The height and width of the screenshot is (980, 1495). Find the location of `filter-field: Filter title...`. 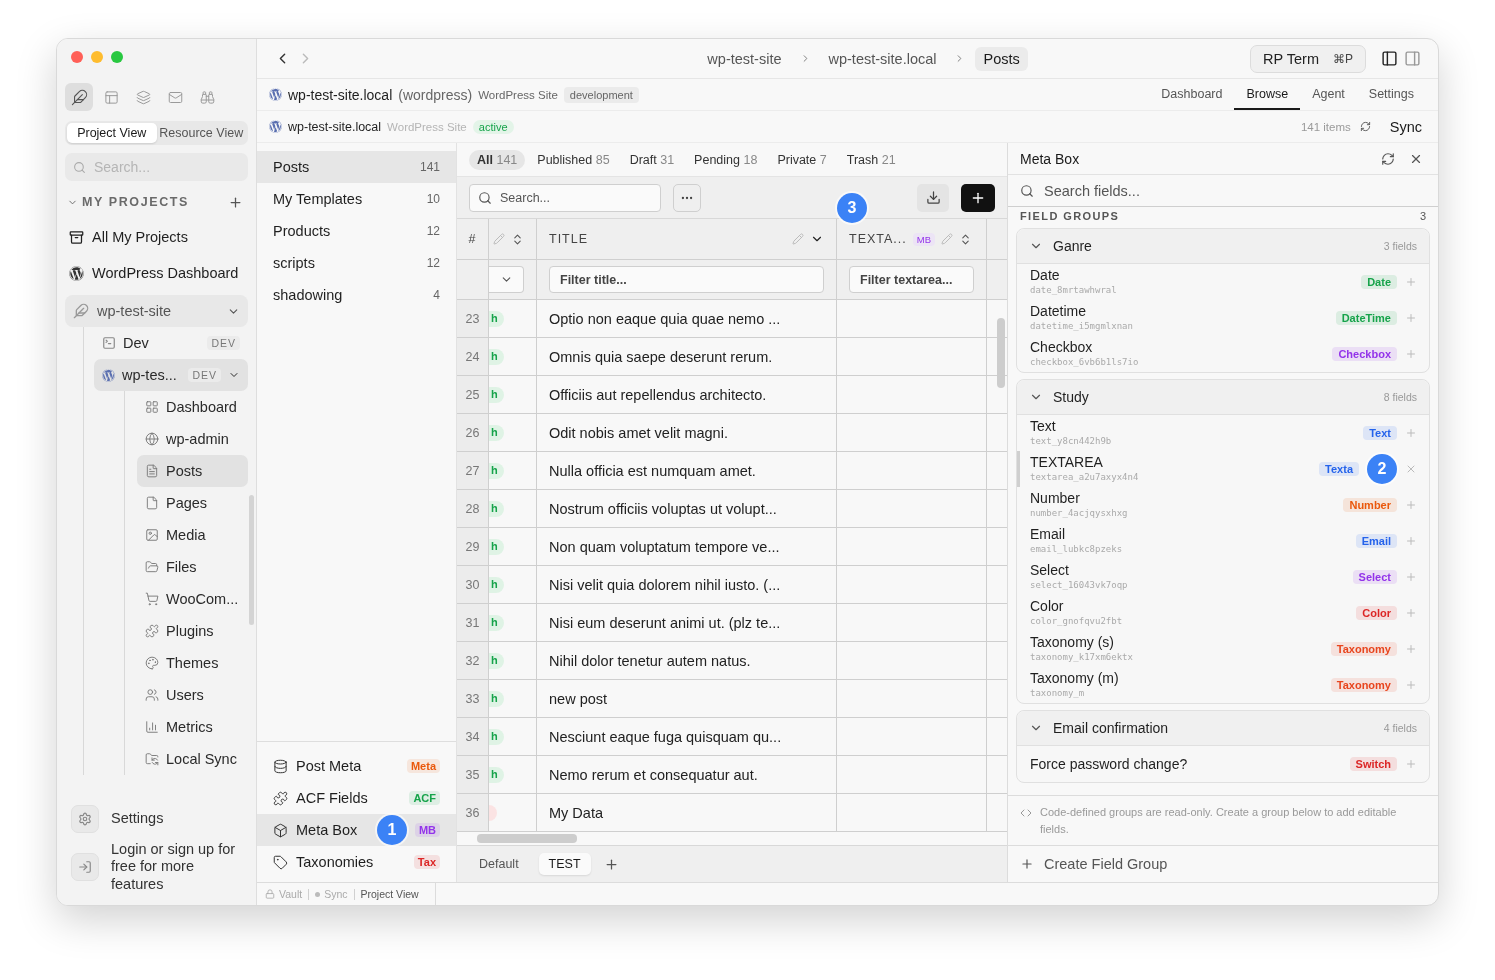

filter-field: Filter title... is located at coordinates (686, 279).